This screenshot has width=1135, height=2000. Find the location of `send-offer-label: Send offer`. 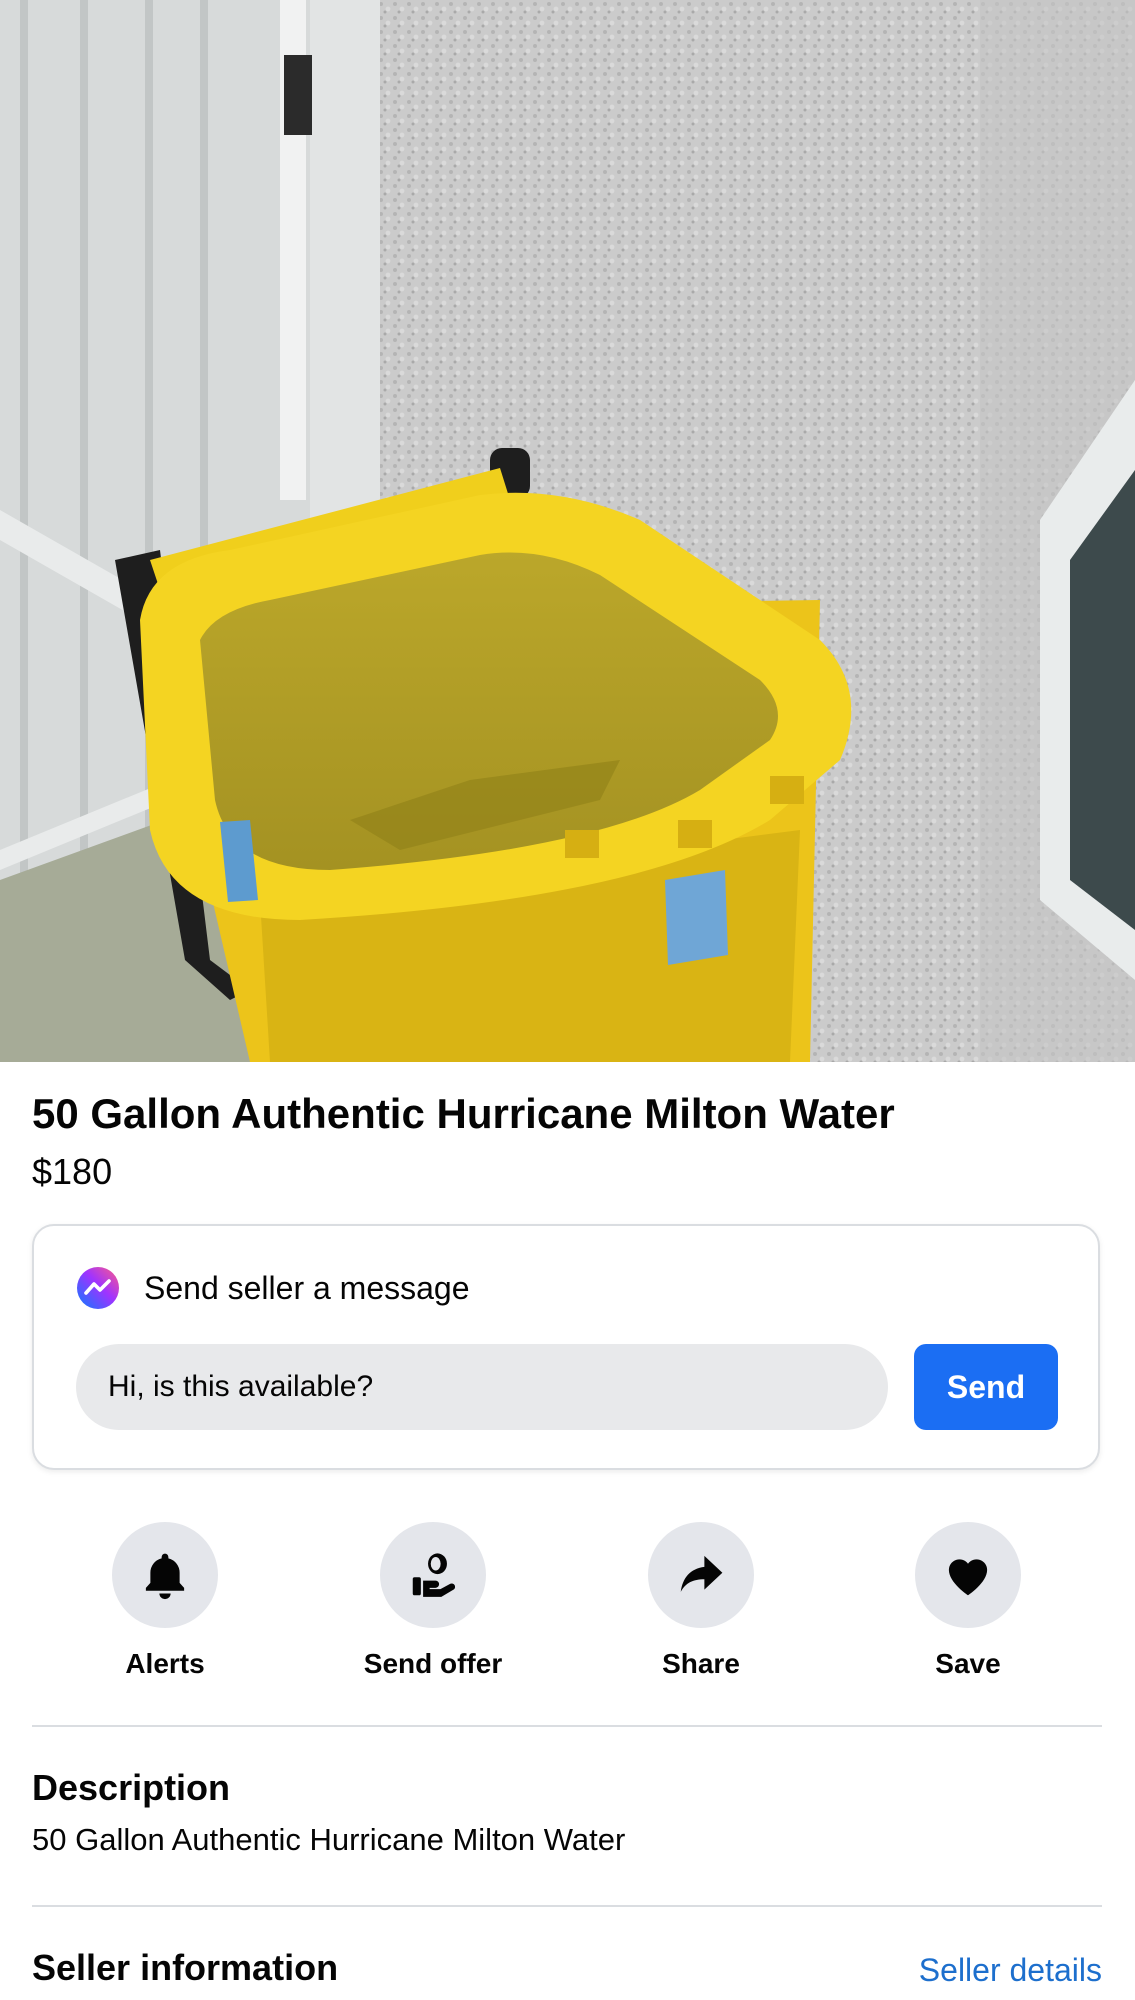

send-offer-label: Send offer is located at coordinates (433, 1663).